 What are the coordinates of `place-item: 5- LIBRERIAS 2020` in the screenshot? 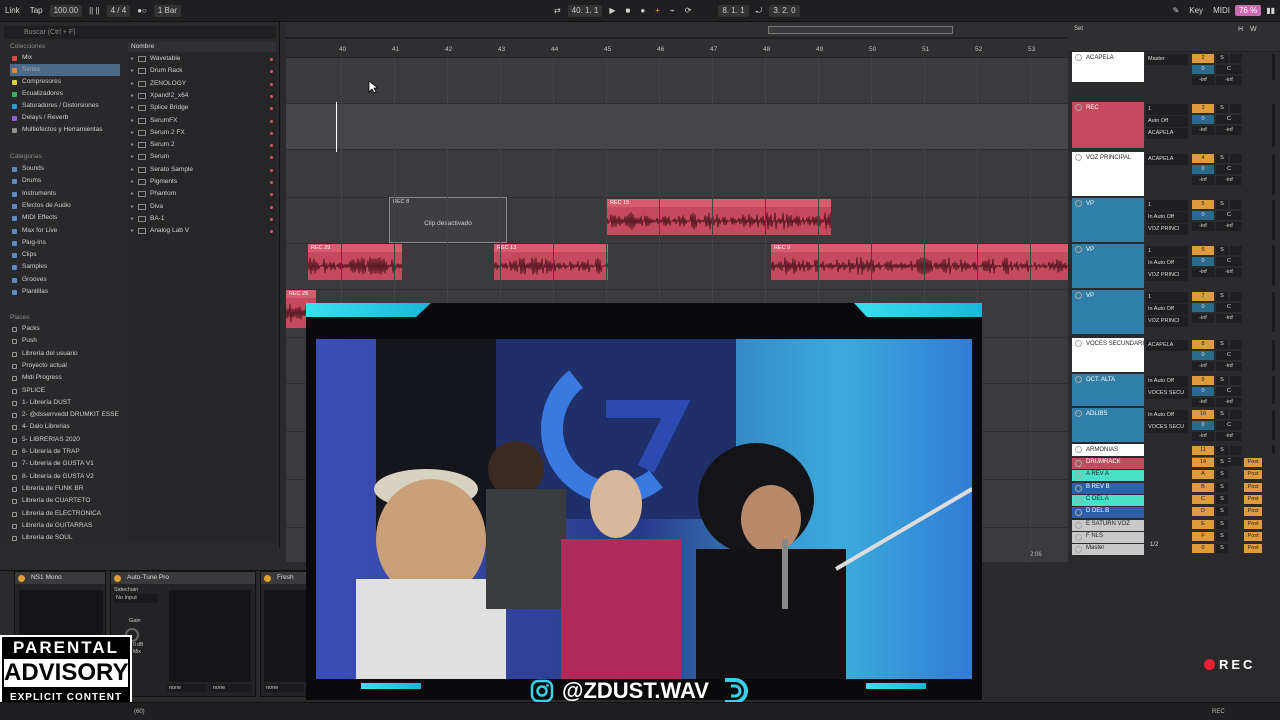 It's located at (65, 440).